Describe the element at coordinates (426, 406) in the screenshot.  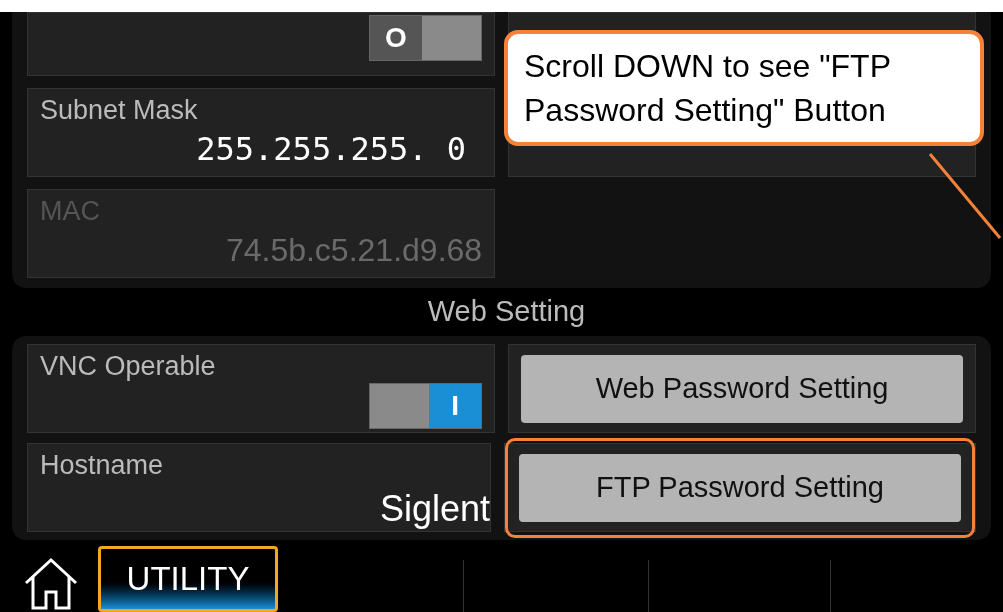
I see `toggle-switch: I` at that location.